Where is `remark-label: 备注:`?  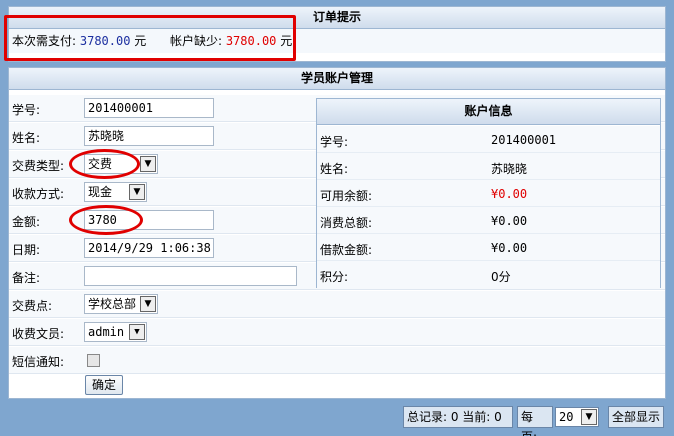 remark-label: 备注: is located at coordinates (26, 278).